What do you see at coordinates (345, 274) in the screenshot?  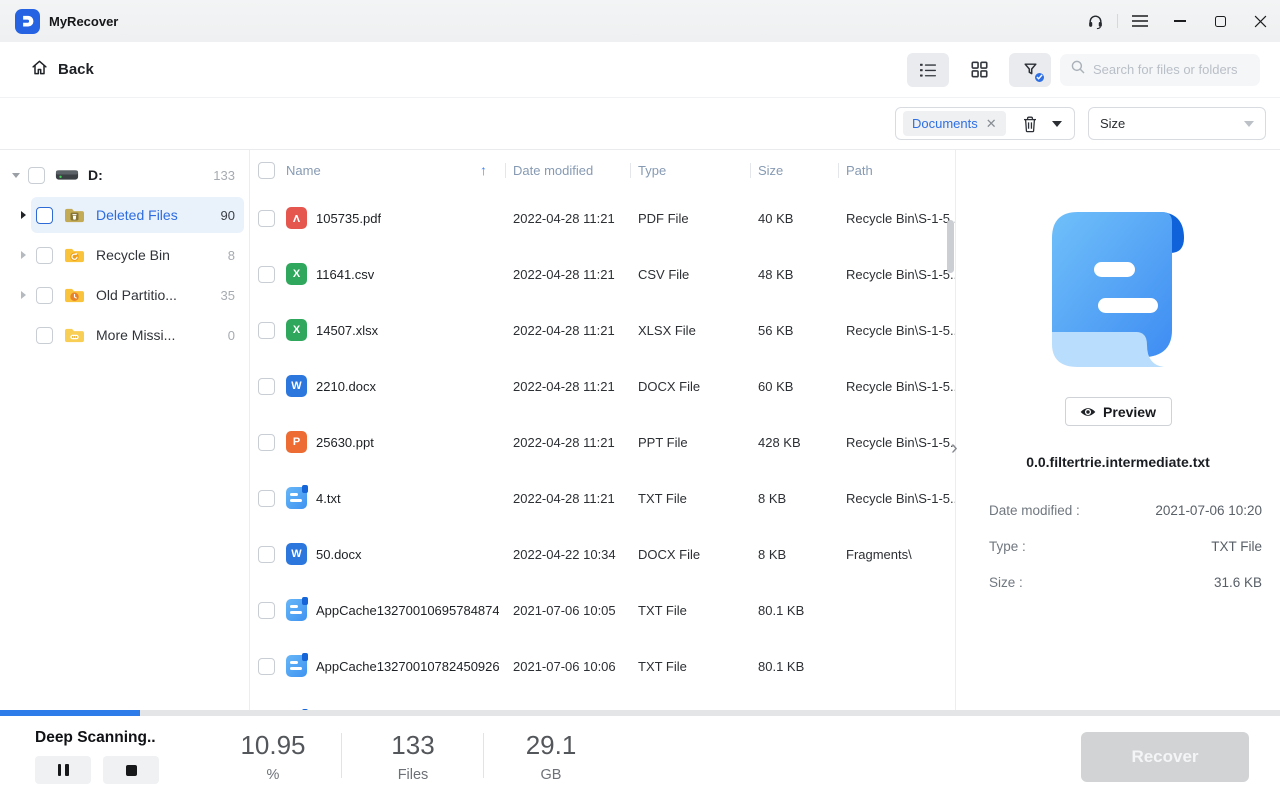 I see `file-name: 11641.csv` at bounding box center [345, 274].